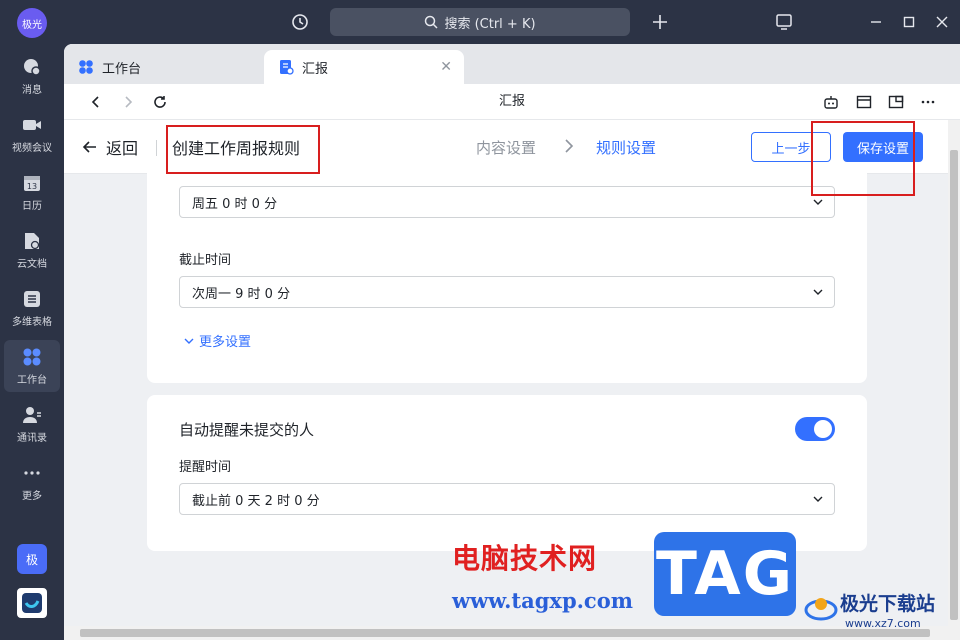 The width and height of the screenshot is (960, 640). I want to click on maximize-button, so click(909, 22).